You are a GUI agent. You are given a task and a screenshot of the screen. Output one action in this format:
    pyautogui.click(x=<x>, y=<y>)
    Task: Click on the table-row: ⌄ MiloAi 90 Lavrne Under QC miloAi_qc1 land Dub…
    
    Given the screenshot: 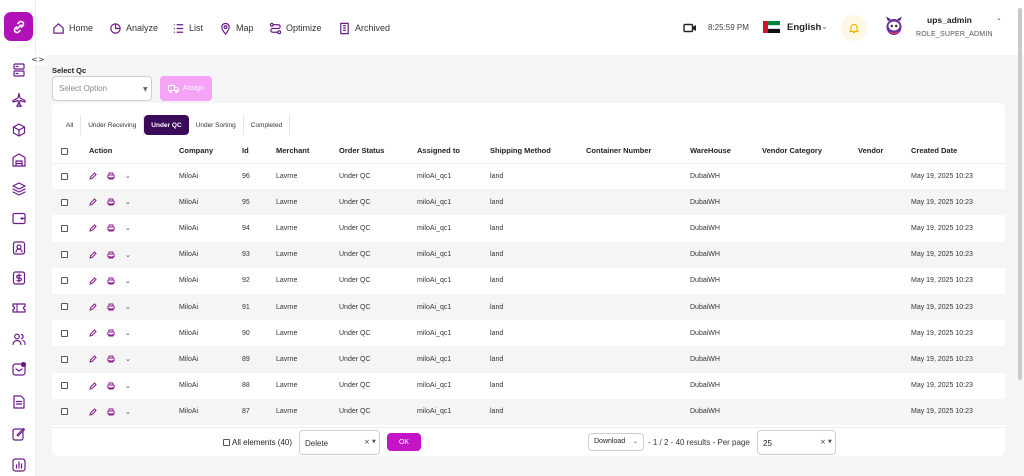 What is the action you would take?
    pyautogui.click(x=528, y=333)
    